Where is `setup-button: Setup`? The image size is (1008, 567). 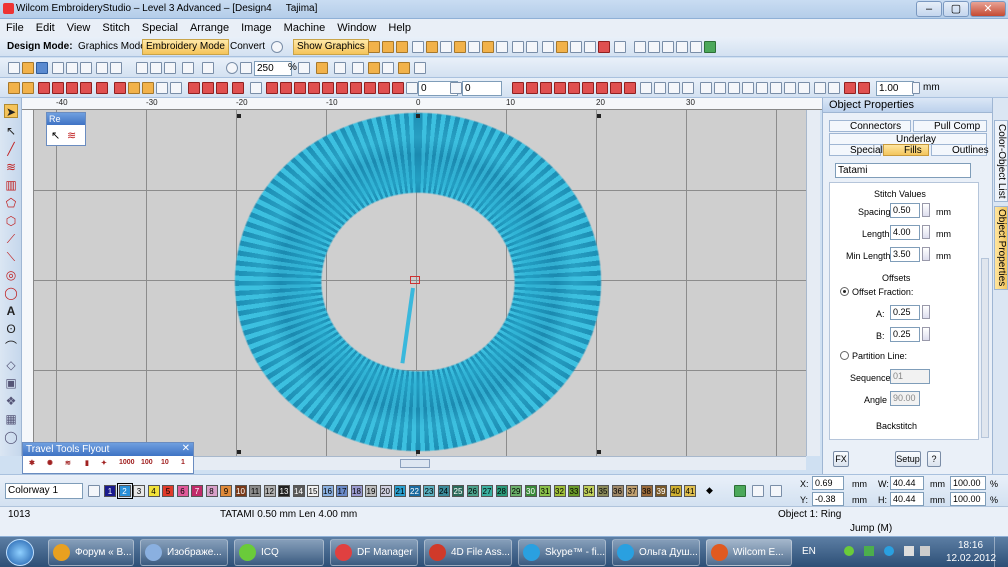
setup-button: Setup is located at coordinates (908, 459).